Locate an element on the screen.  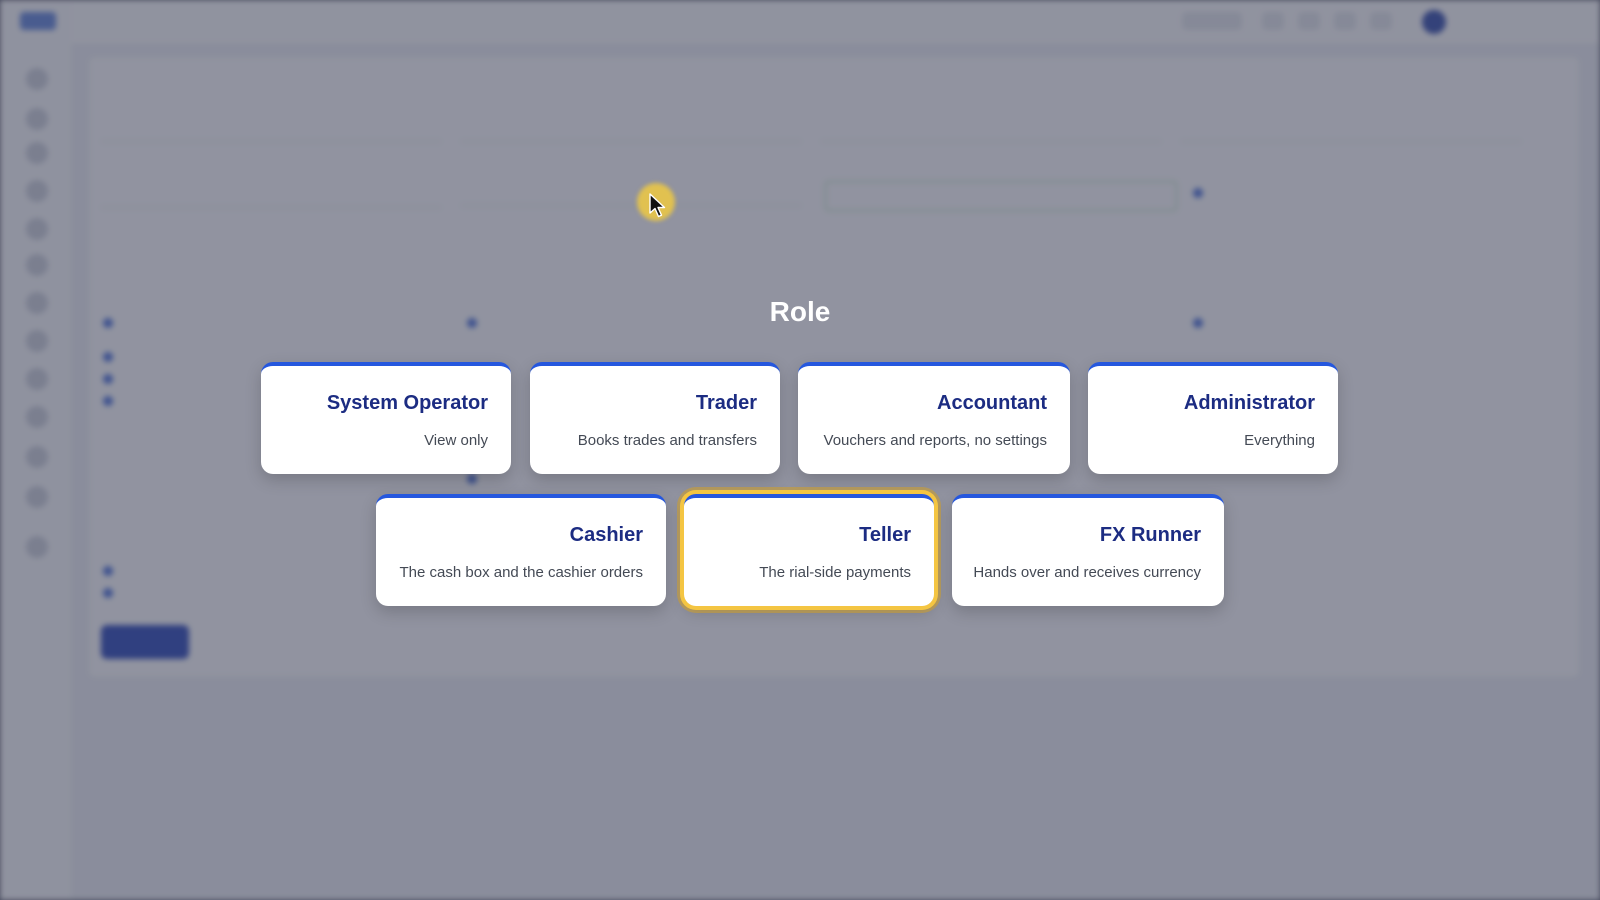
role-description: The rial-side payments is located at coordinates (835, 572).